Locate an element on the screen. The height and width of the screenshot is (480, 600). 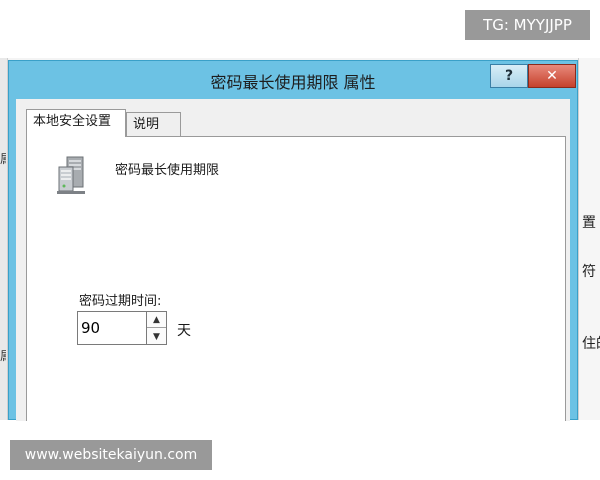
spin-down-button: ▼ is located at coordinates (156, 337).